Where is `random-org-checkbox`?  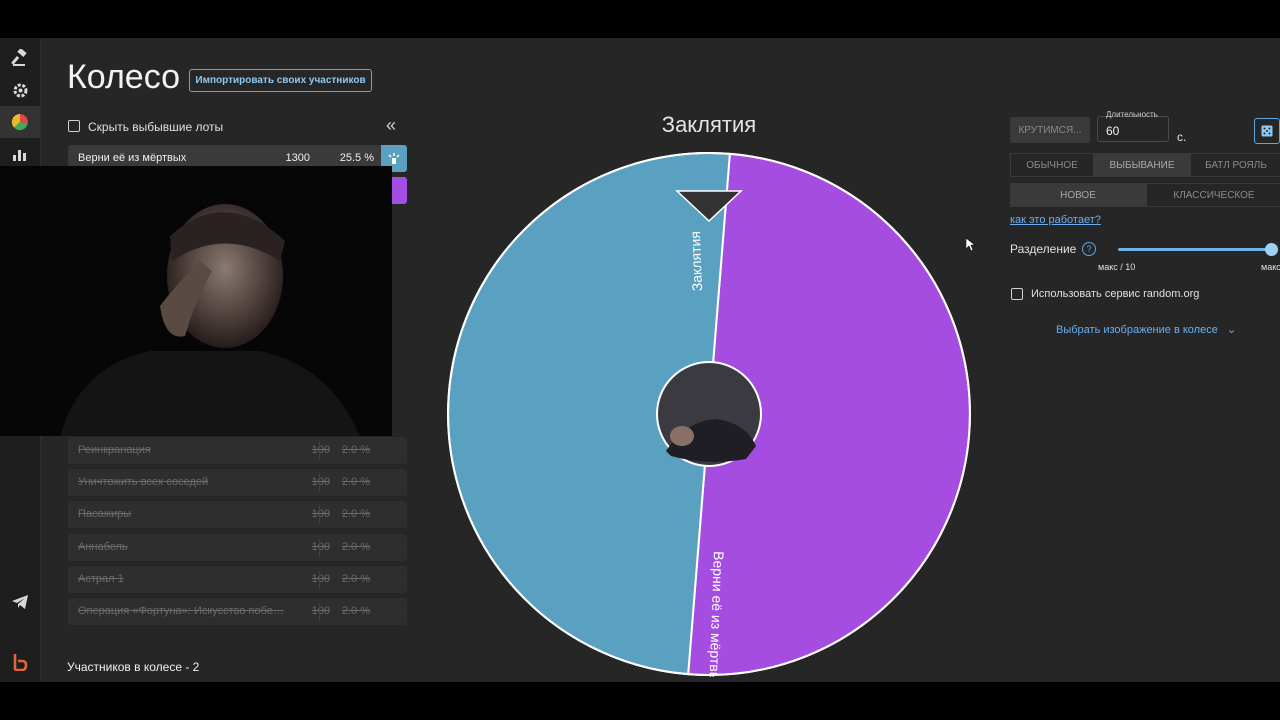 random-org-checkbox is located at coordinates (1017, 294).